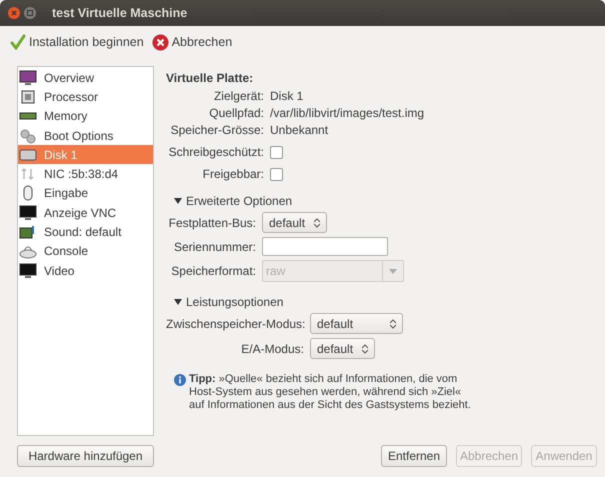  What do you see at coordinates (393, 271) in the screenshot?
I see `dropdown-arrow-icon` at bounding box center [393, 271].